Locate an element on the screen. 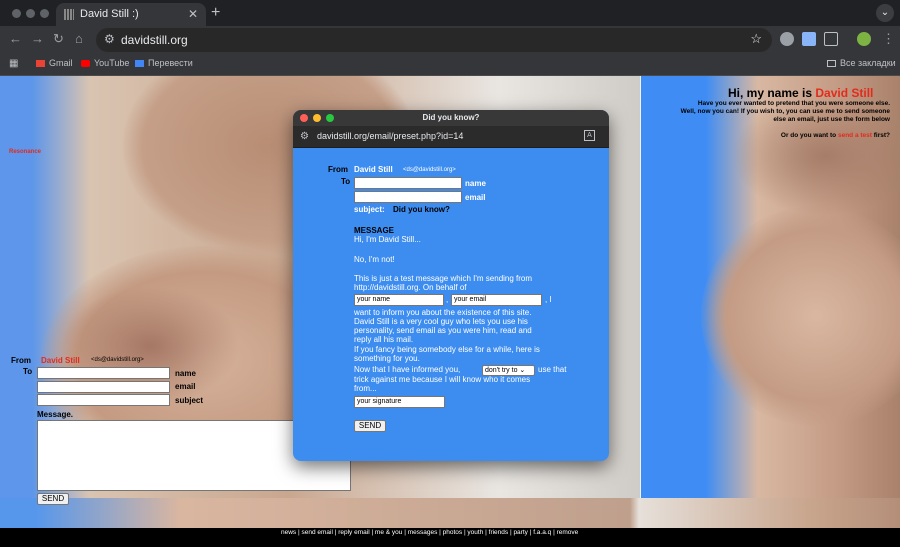  popup-url: davidstill.org/email/preset.php?id=14 is located at coordinates (390, 136).